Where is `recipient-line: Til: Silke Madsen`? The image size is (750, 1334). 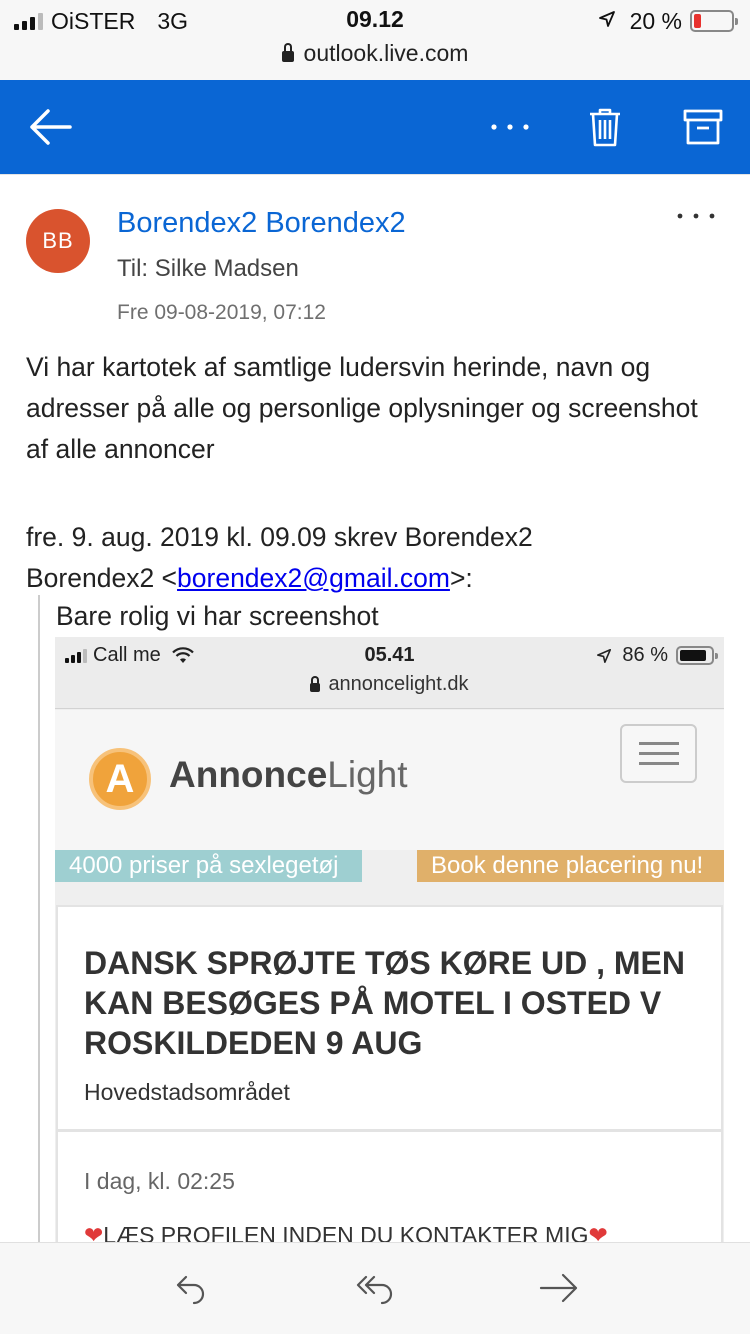
recipient-line: Til: Silke Madsen is located at coordinates (208, 268).